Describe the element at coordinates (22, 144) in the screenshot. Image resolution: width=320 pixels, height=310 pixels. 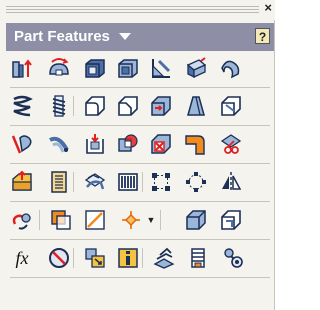
I see `face-draft-icon` at that location.